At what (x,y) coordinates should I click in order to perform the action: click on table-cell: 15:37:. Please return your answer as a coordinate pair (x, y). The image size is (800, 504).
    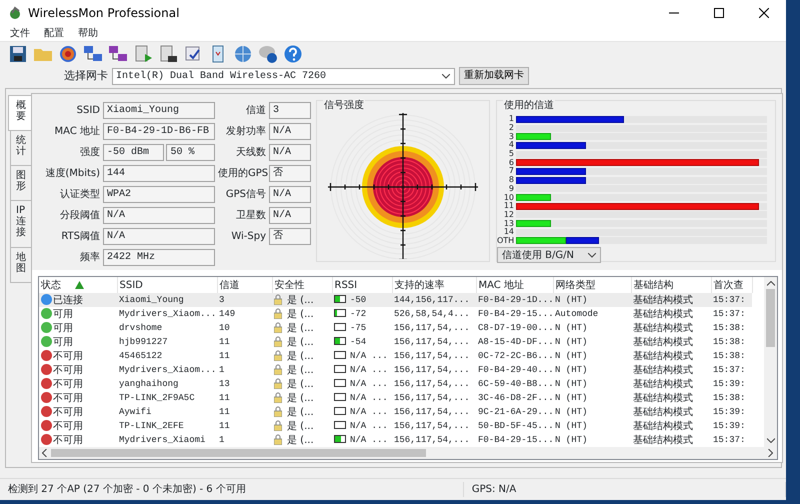
    Looking at the image, I should click on (729, 440).